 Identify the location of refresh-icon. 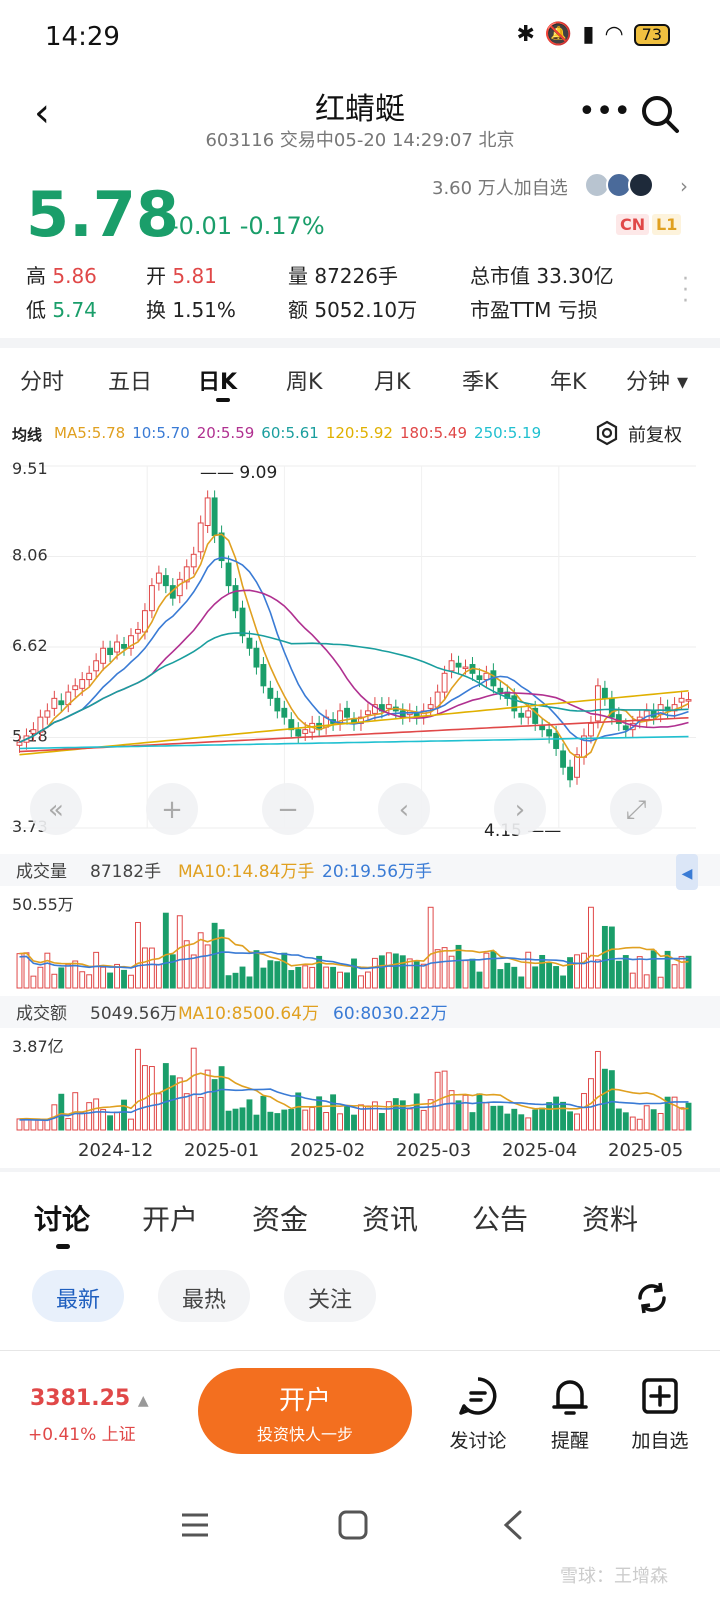
(652, 1298).